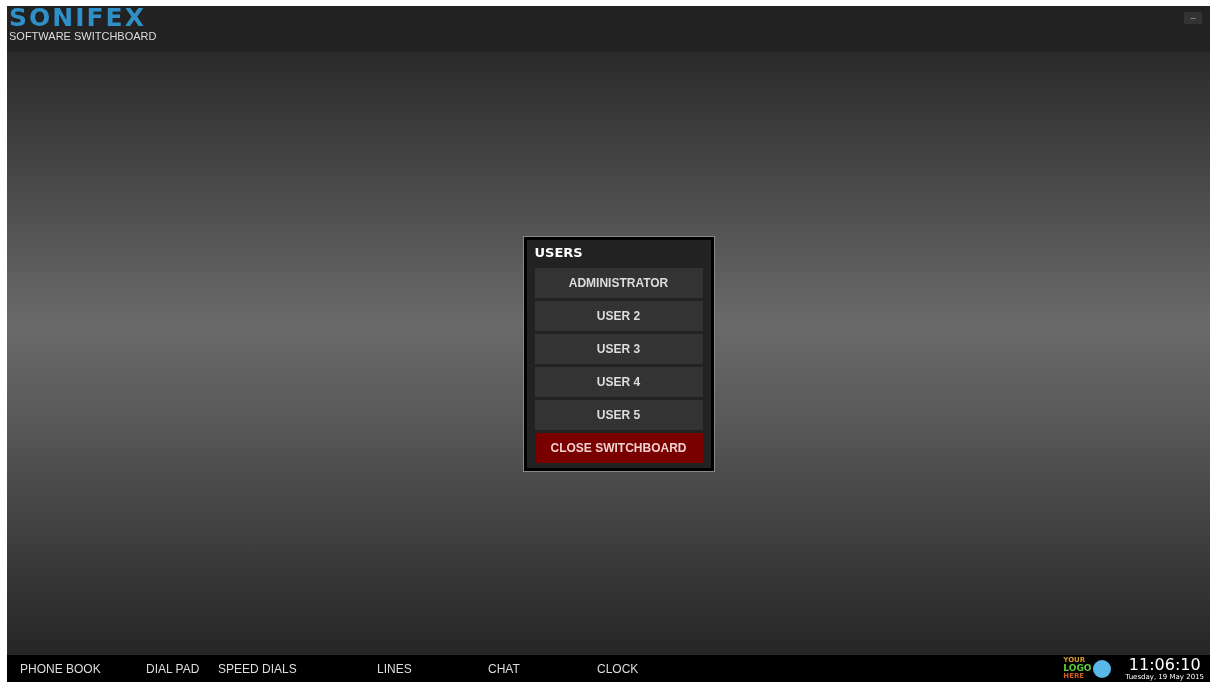 This screenshot has height=682, width=1210. I want to click on close-switchboard-button: CLOSE SWITCHBOARD, so click(618, 447).